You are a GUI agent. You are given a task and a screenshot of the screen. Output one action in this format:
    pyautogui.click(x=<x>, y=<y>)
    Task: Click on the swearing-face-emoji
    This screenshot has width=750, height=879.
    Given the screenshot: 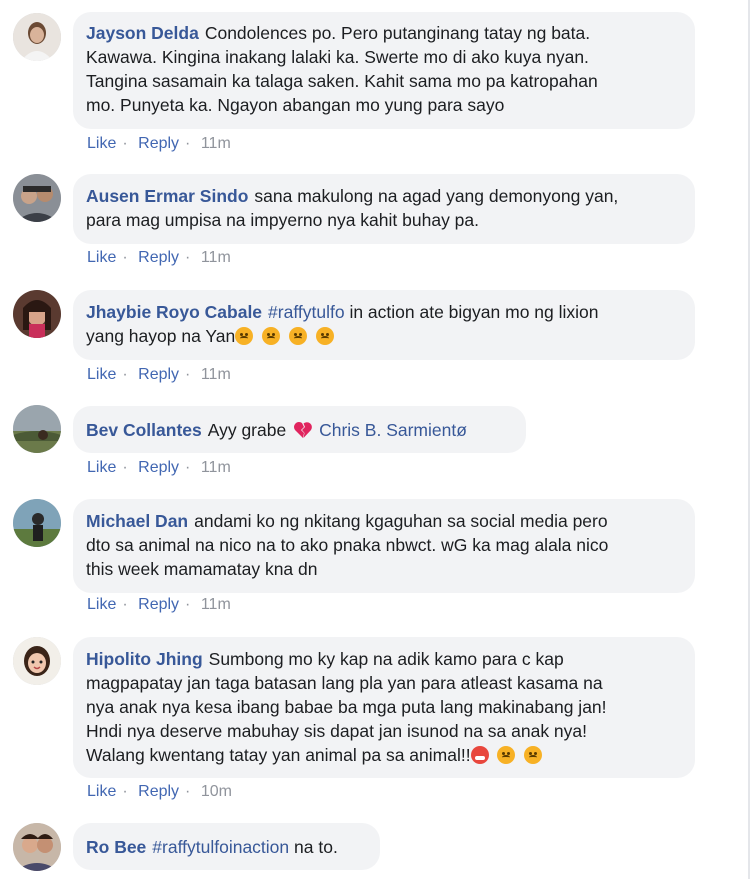 What is the action you would take?
    pyautogui.click(x=479, y=755)
    